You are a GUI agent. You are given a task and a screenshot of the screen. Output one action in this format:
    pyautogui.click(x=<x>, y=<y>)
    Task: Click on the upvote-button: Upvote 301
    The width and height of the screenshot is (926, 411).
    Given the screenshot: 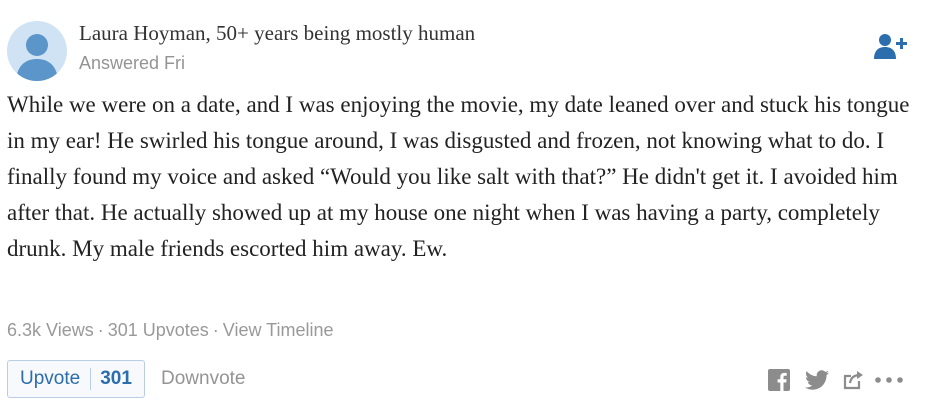 What is the action you would take?
    pyautogui.click(x=76, y=379)
    